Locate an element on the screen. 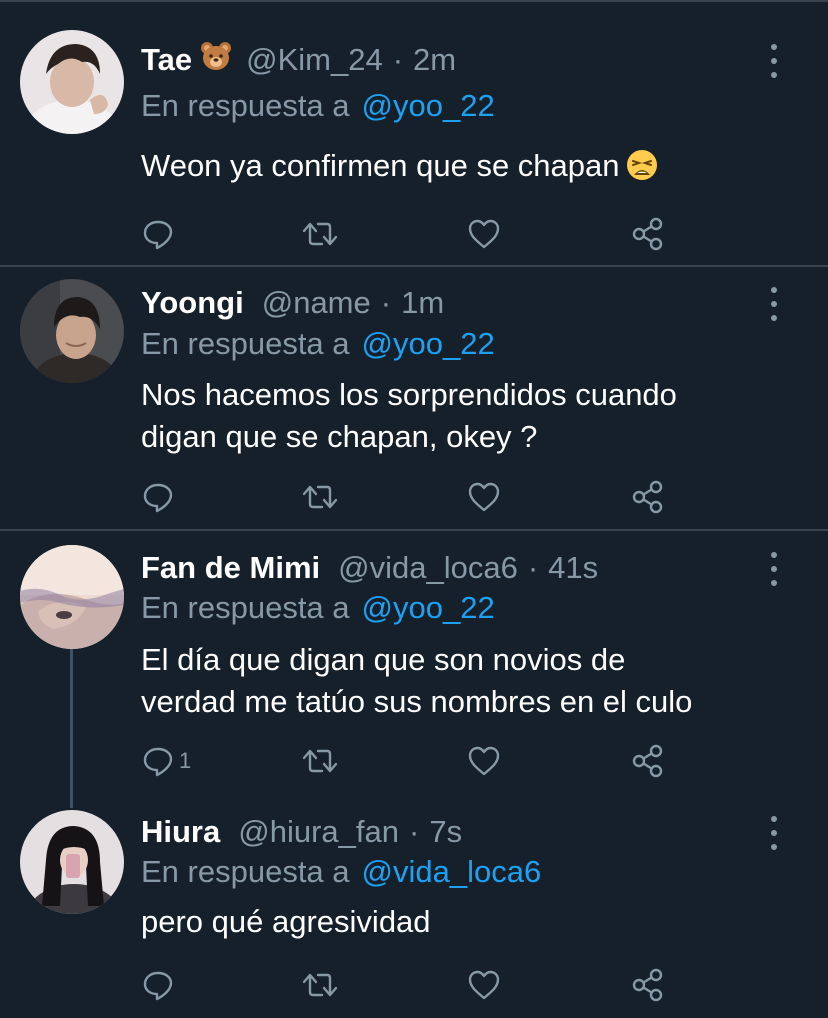  user-handle: @hiura_fan is located at coordinates (318, 832).